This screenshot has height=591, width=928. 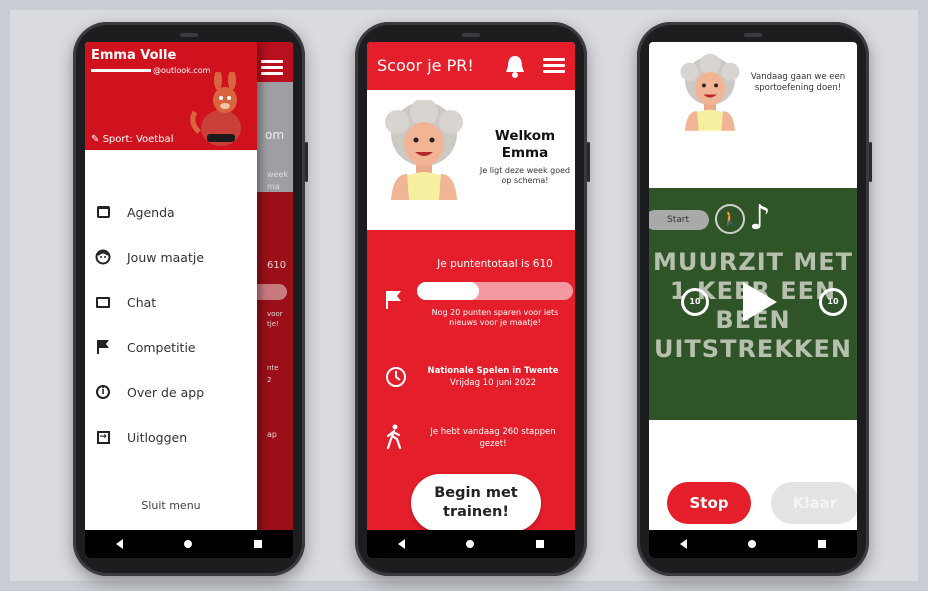 What do you see at coordinates (151, 212) in the screenshot?
I see `menu-item-label: Agenda` at bounding box center [151, 212].